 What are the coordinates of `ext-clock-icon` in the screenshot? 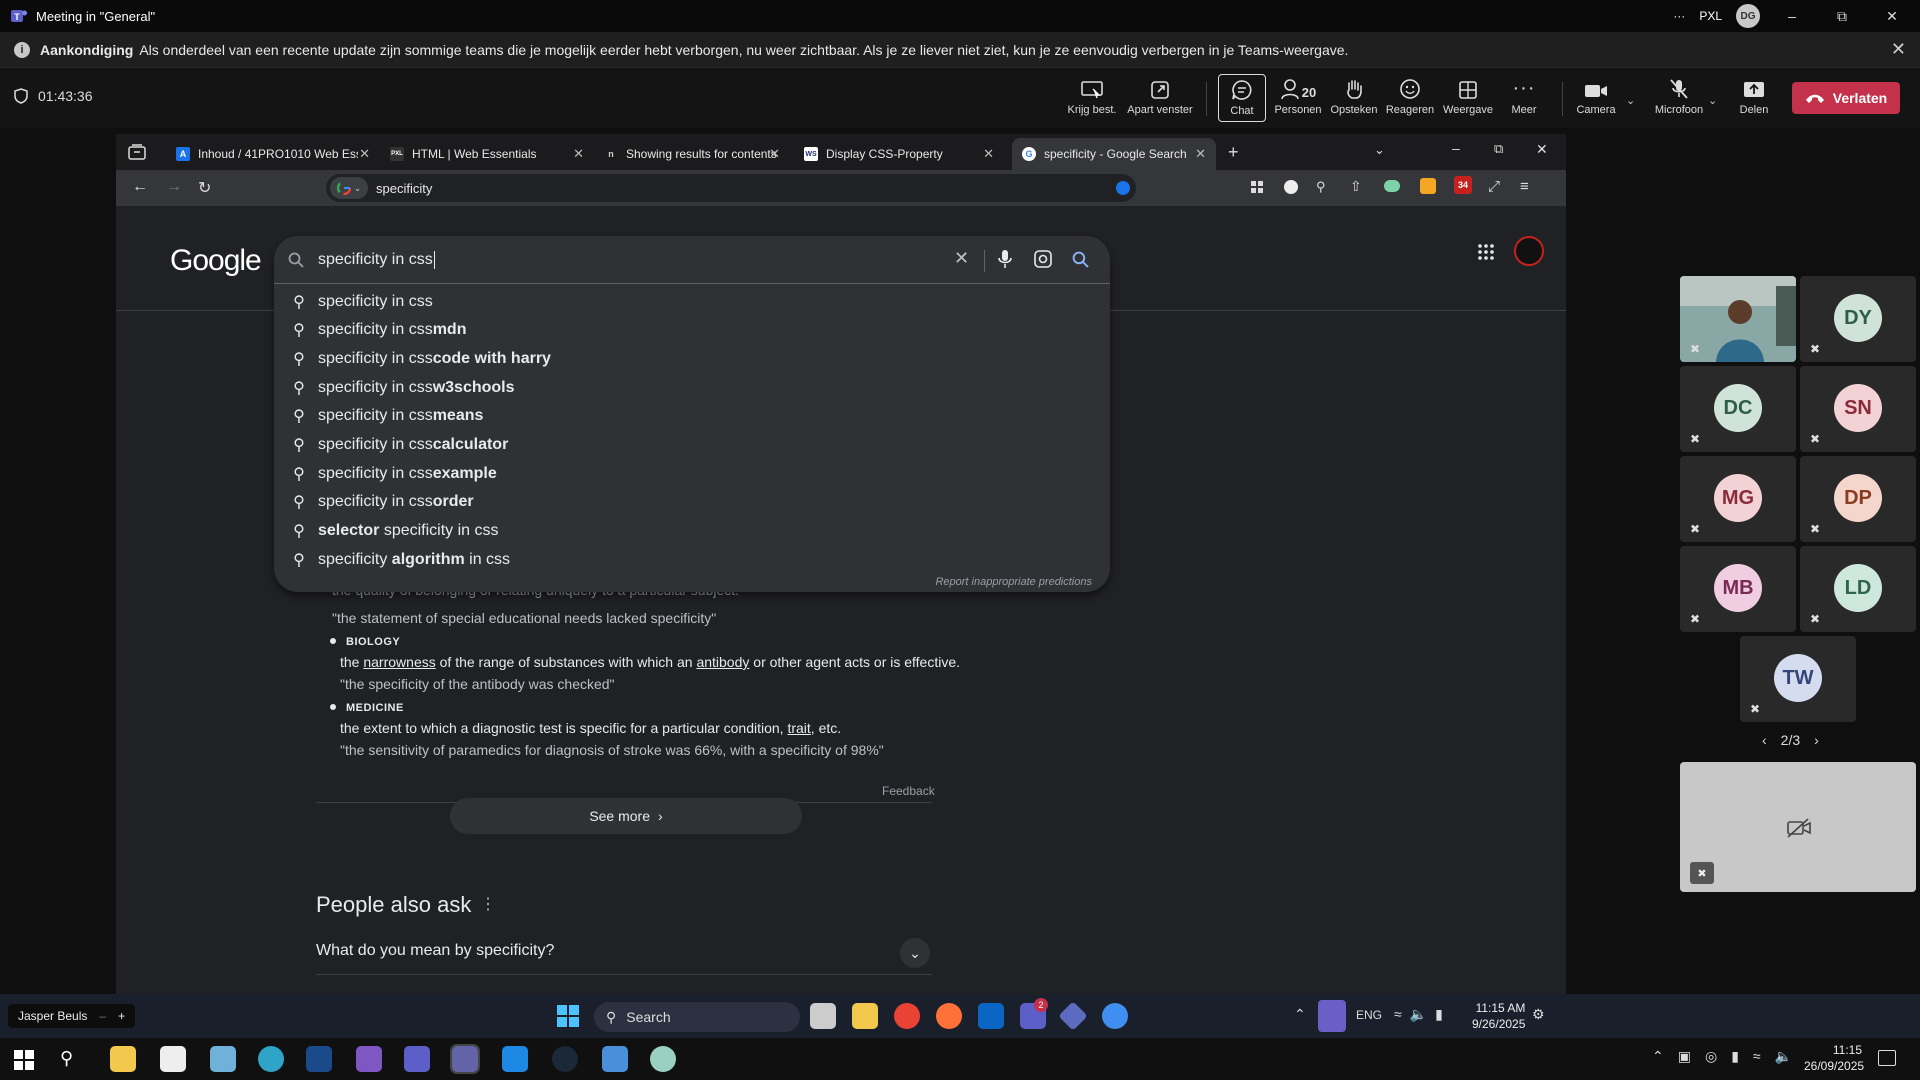 It's located at (1291, 187).